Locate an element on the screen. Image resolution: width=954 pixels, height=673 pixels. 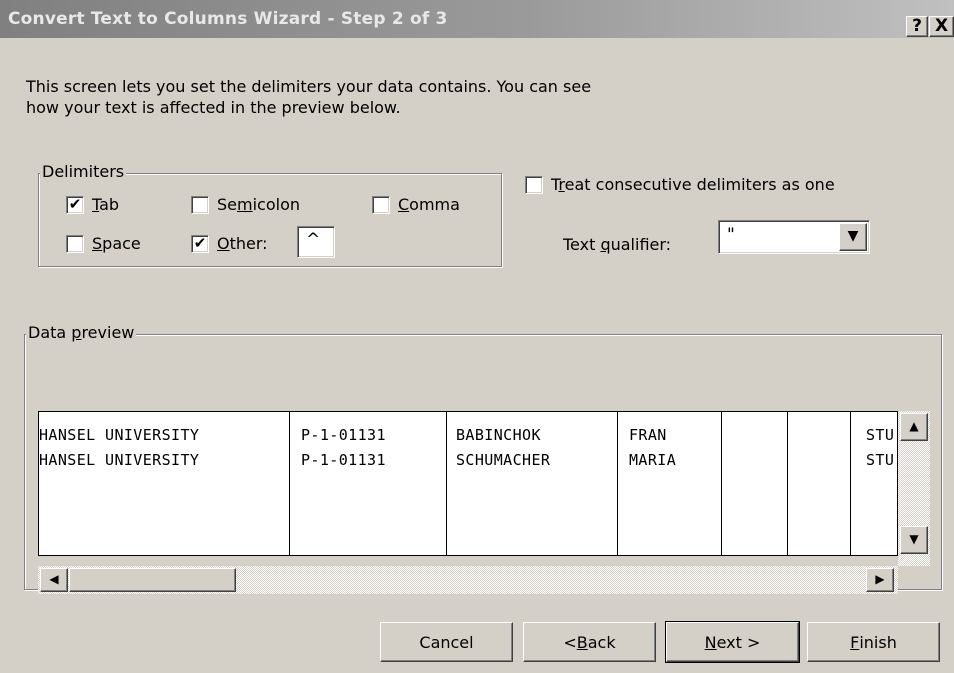
help-button: ? is located at coordinates (917, 26).